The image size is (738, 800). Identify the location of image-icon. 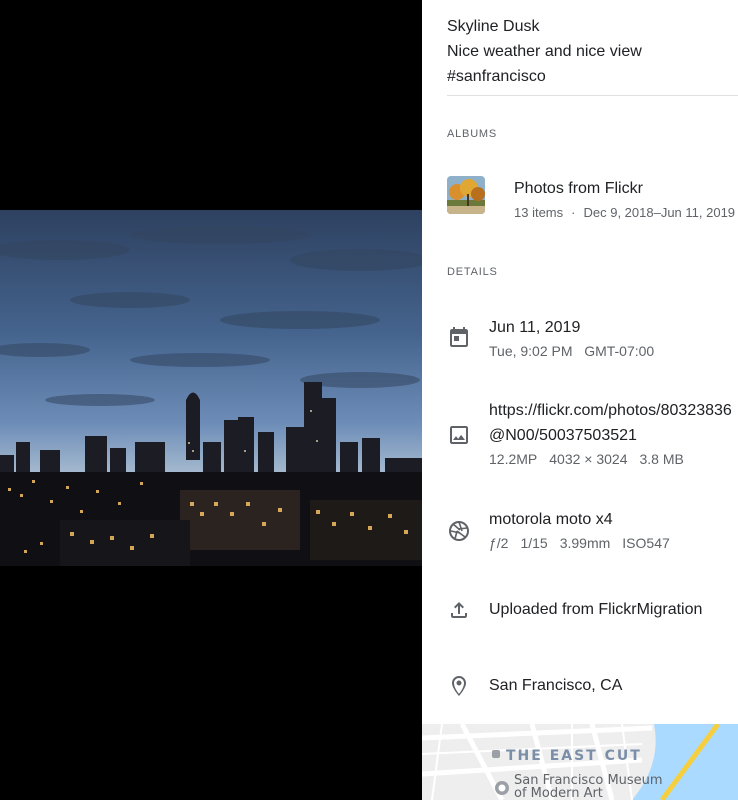
(459, 435).